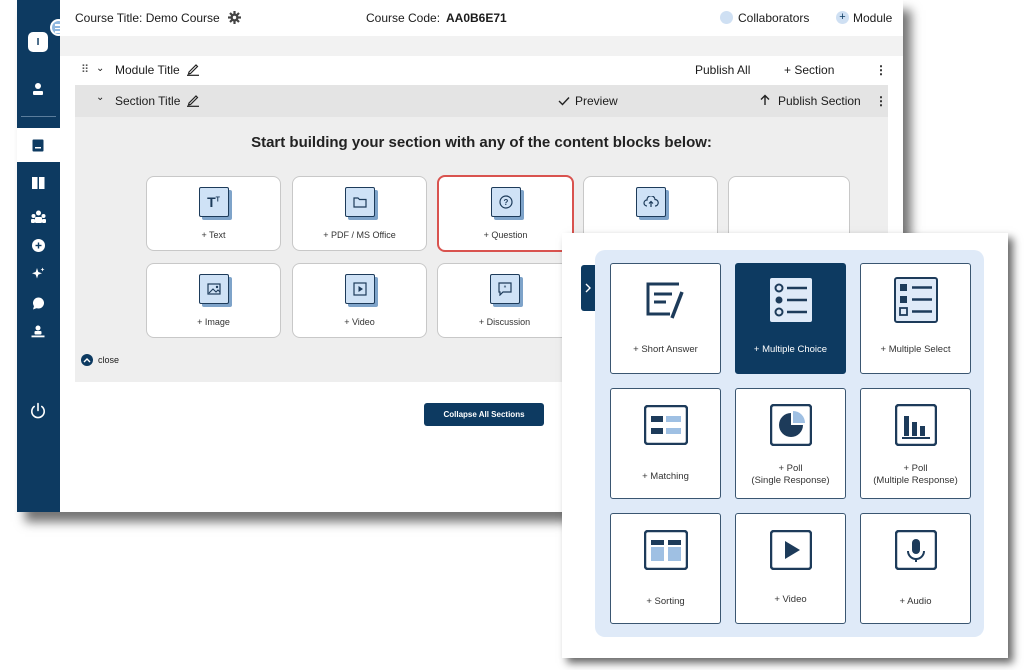 The height and width of the screenshot is (670, 1024). What do you see at coordinates (588, 288) in the screenshot?
I see `panel-collapse-tab` at bounding box center [588, 288].